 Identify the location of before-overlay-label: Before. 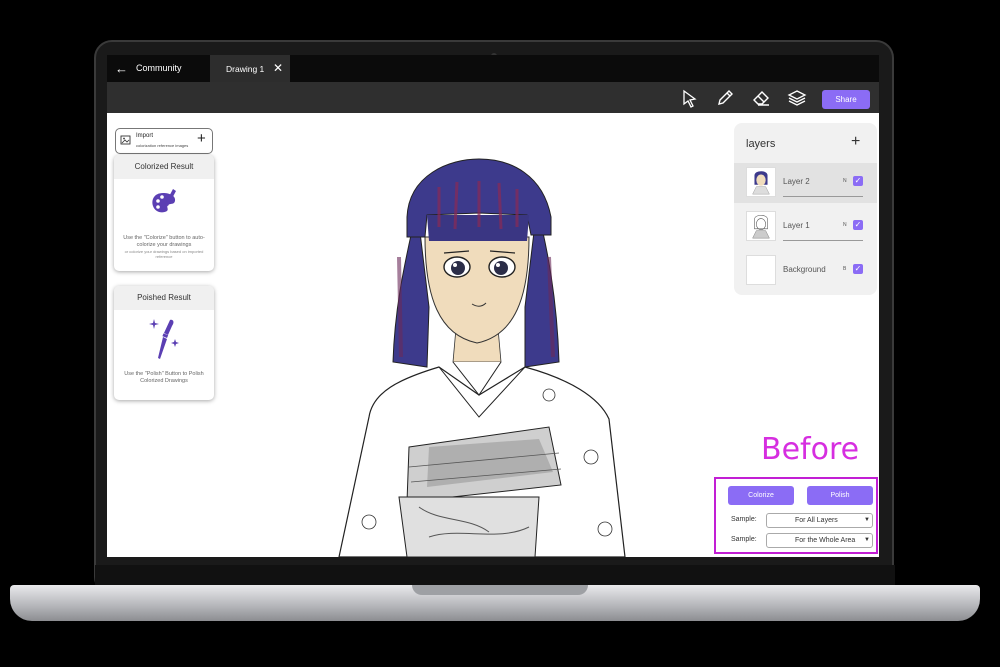
(810, 449).